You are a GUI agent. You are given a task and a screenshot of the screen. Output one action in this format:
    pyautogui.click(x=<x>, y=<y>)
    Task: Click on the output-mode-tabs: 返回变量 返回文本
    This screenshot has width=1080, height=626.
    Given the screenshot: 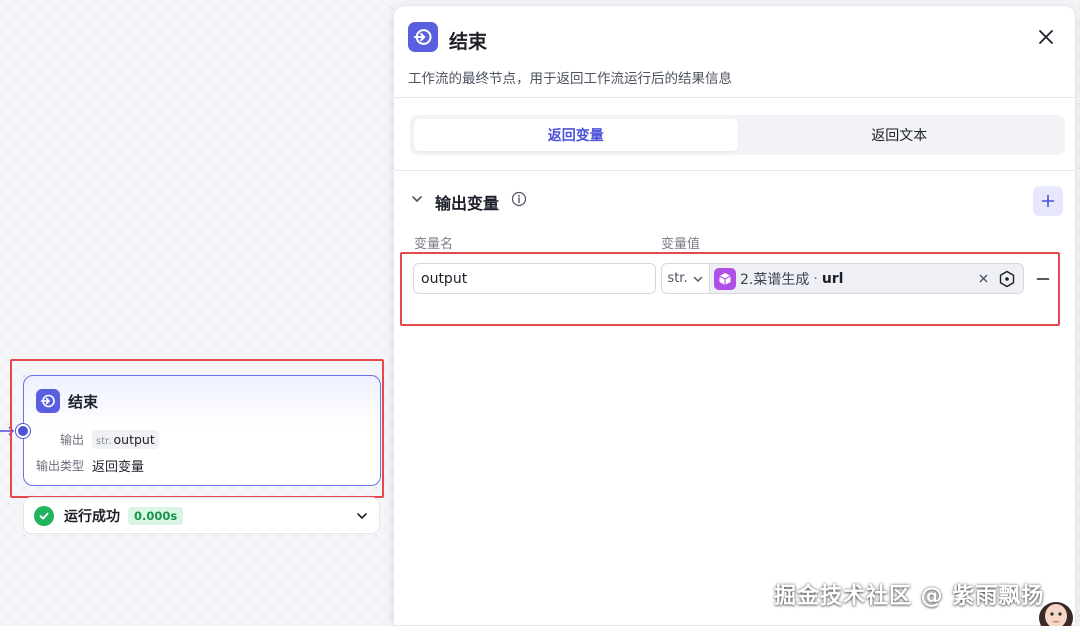 What is the action you would take?
    pyautogui.click(x=737, y=135)
    